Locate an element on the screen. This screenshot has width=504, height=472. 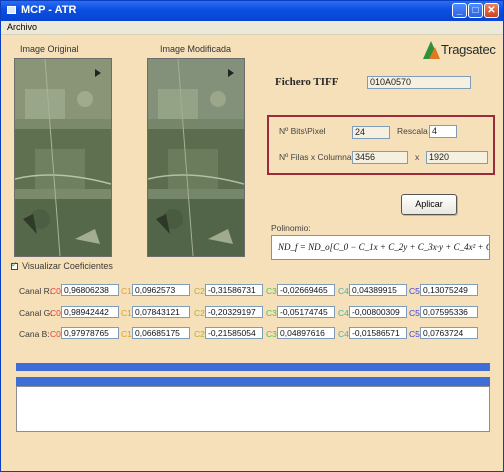
menu-bar: Archivo is located at coordinates (252, 28).